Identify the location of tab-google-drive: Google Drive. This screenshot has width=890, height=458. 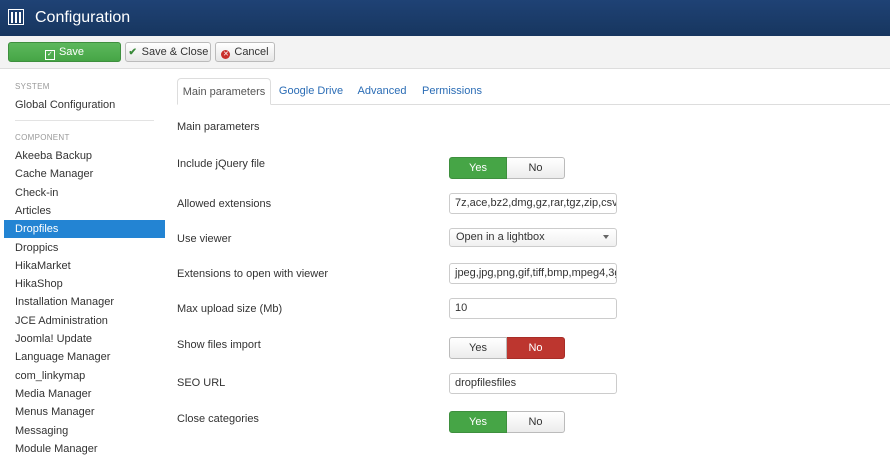
(311, 91).